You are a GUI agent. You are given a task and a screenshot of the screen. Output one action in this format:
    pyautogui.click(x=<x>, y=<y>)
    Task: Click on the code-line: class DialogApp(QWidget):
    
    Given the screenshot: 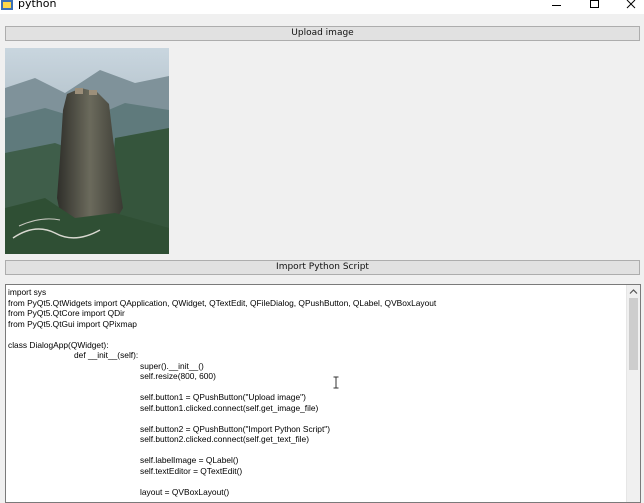 What is the action you would take?
    pyautogui.click(x=222, y=345)
    